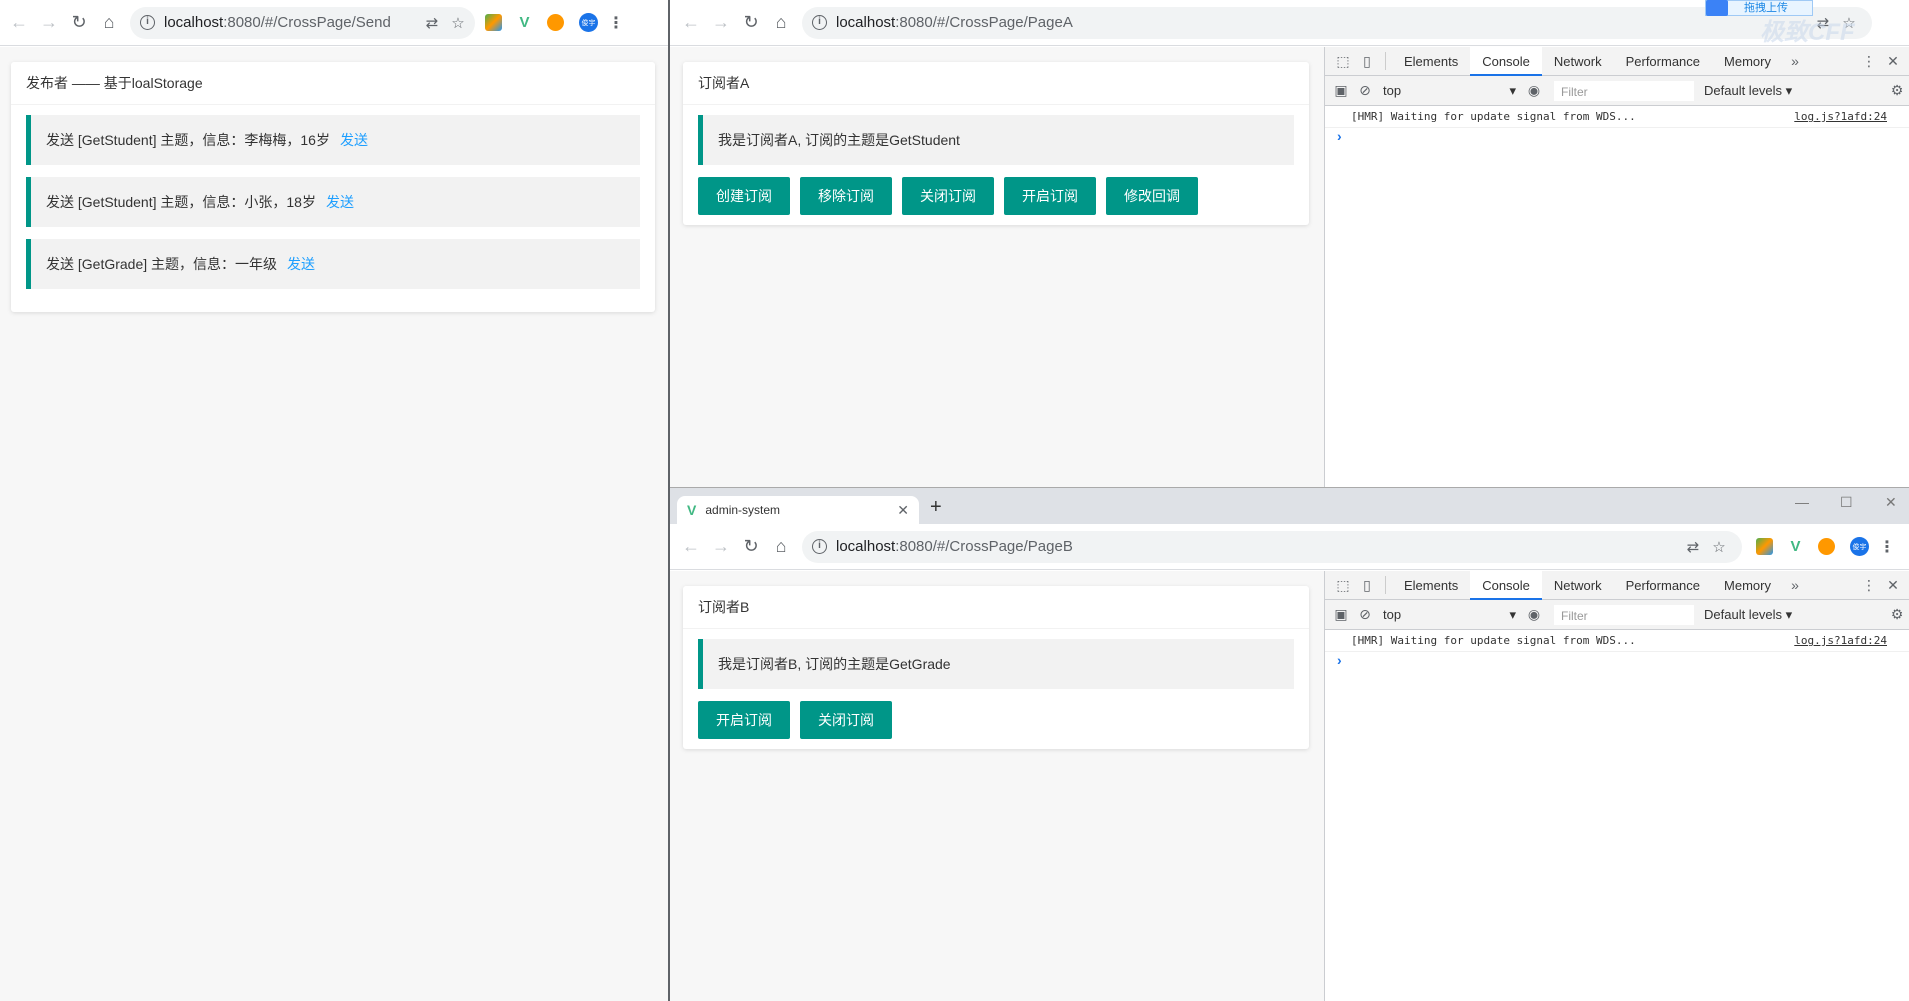 Image resolution: width=1909 pixels, height=1001 pixels. I want to click on url-path: :8080/#/CrossPage/Send, so click(307, 22).